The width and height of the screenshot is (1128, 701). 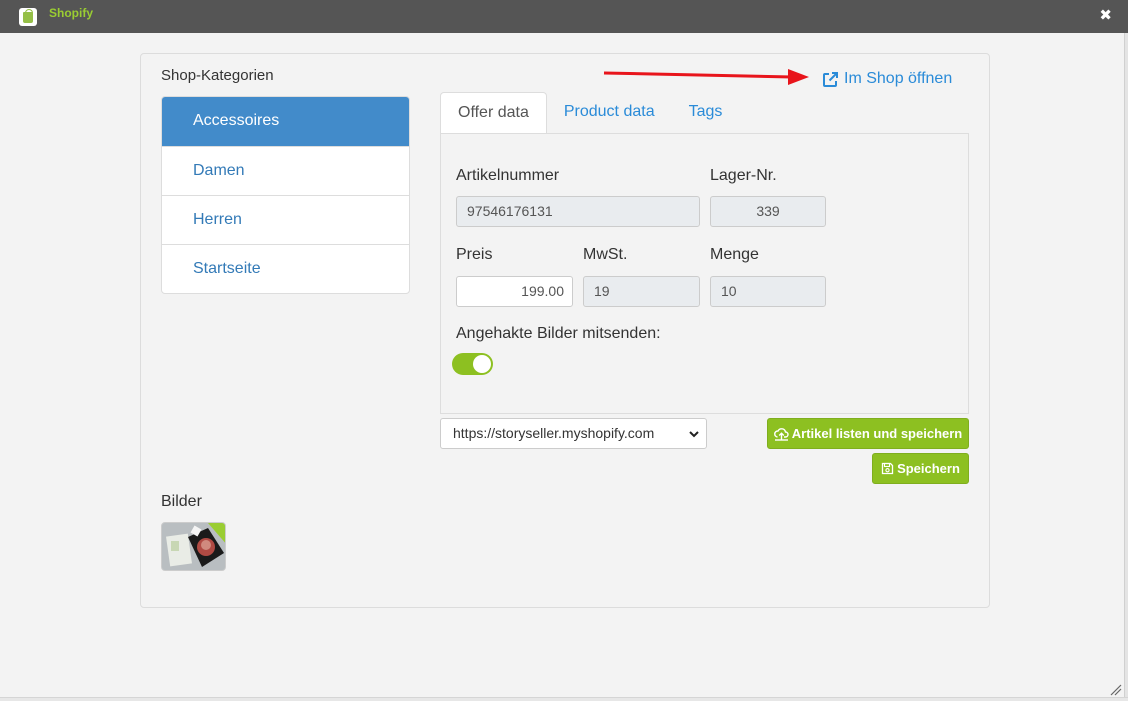 I want to click on quantity-label: Menge, so click(x=734, y=254).